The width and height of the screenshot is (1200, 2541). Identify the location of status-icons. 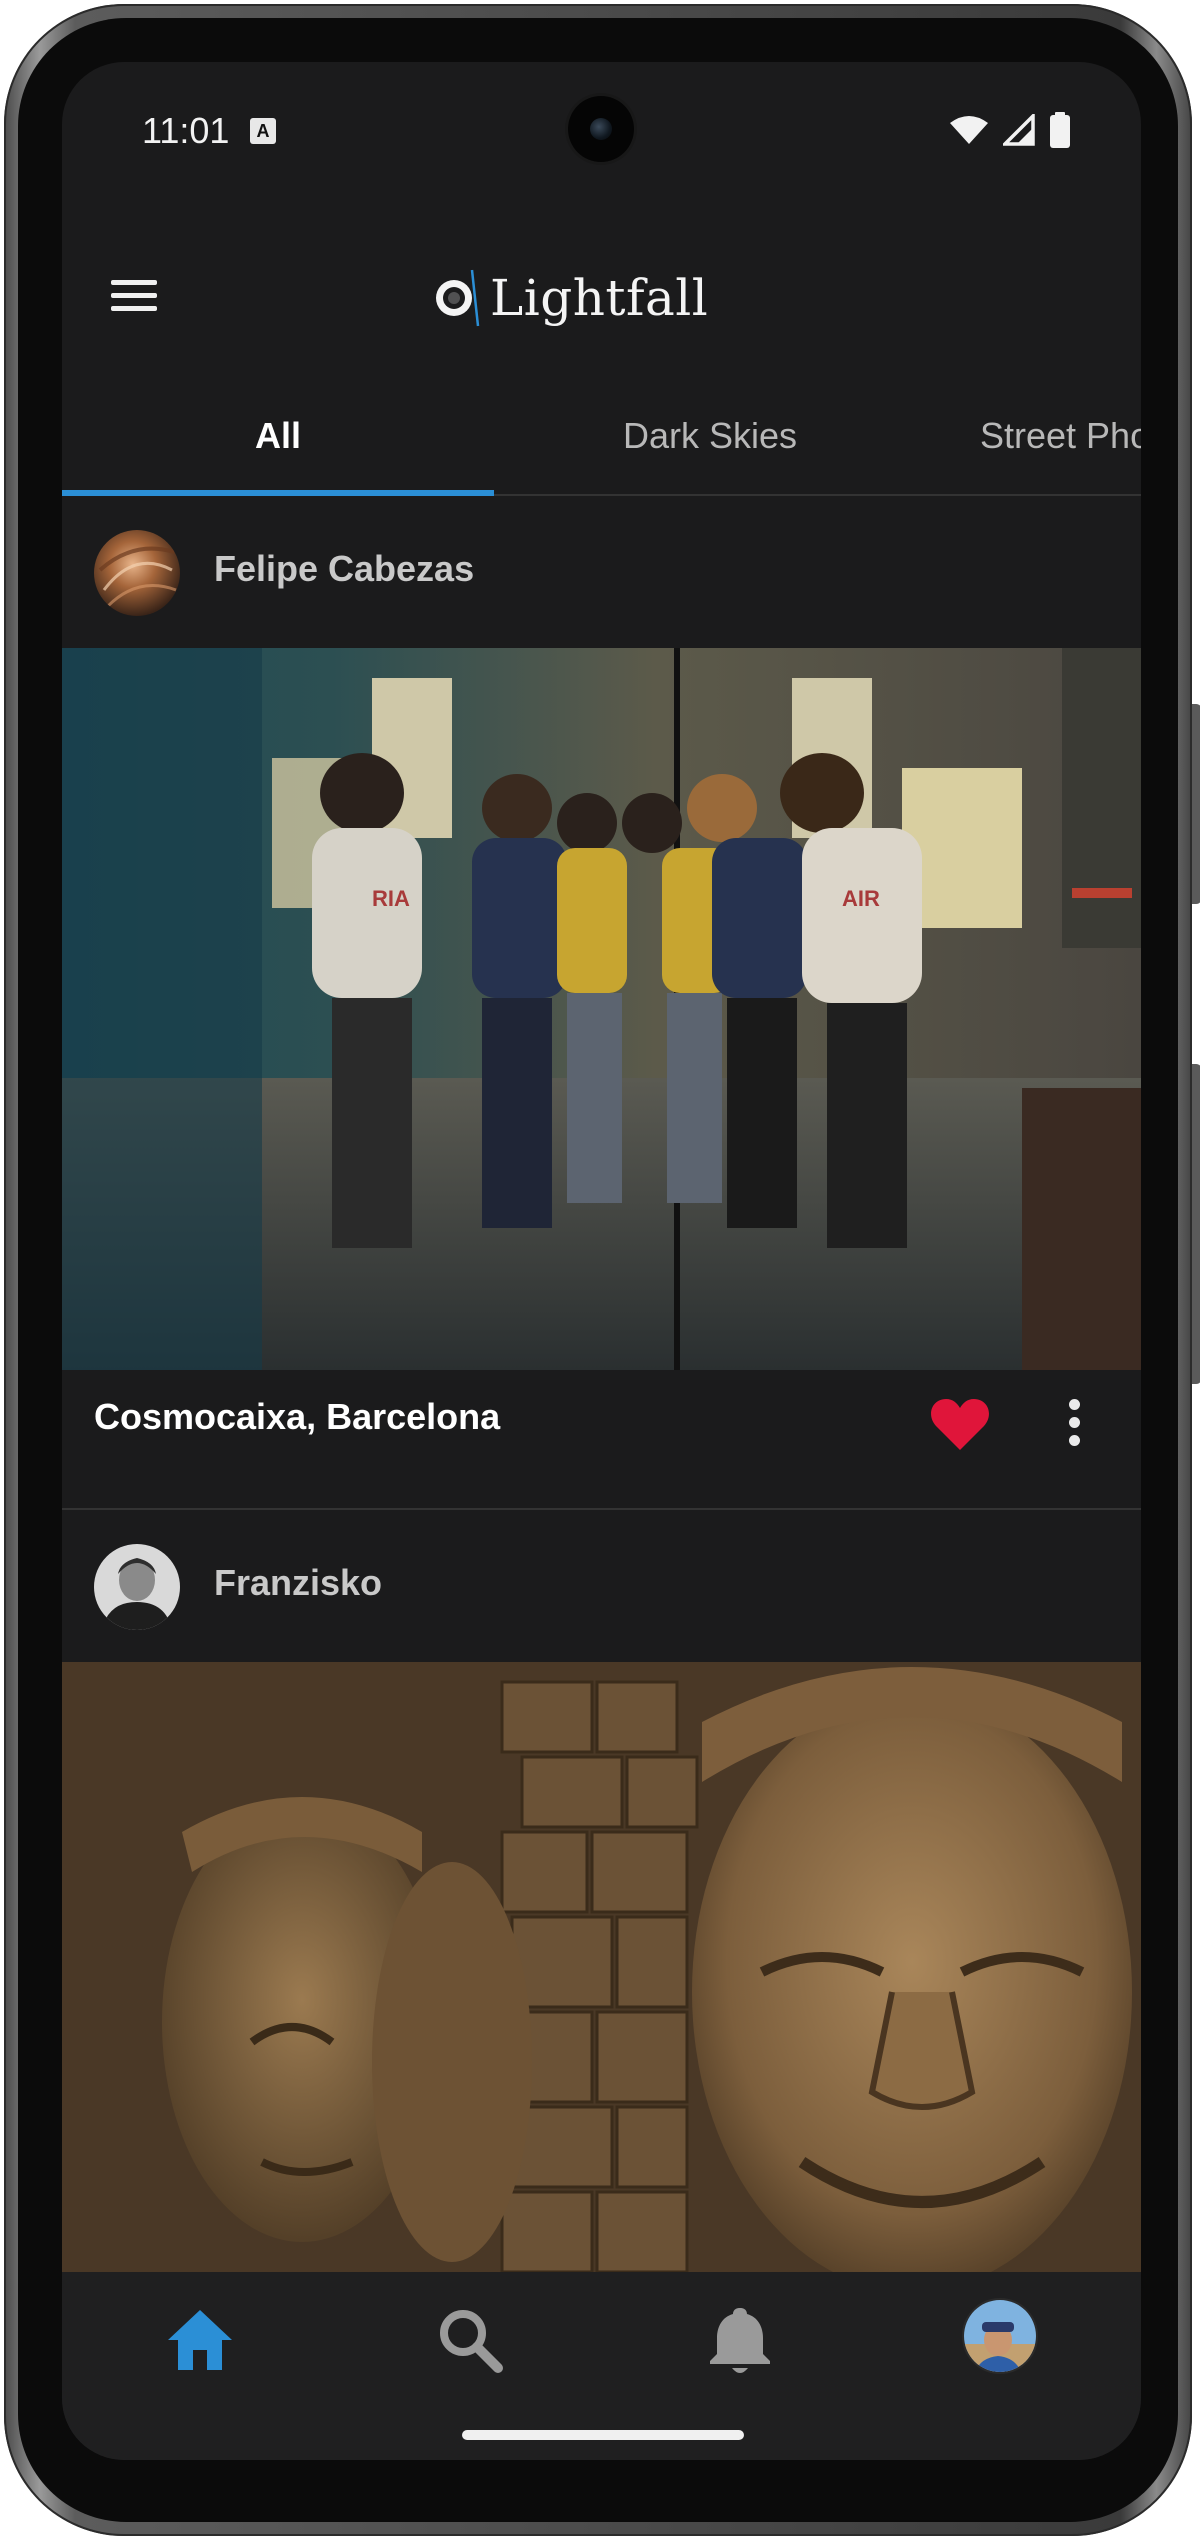
(1010, 130).